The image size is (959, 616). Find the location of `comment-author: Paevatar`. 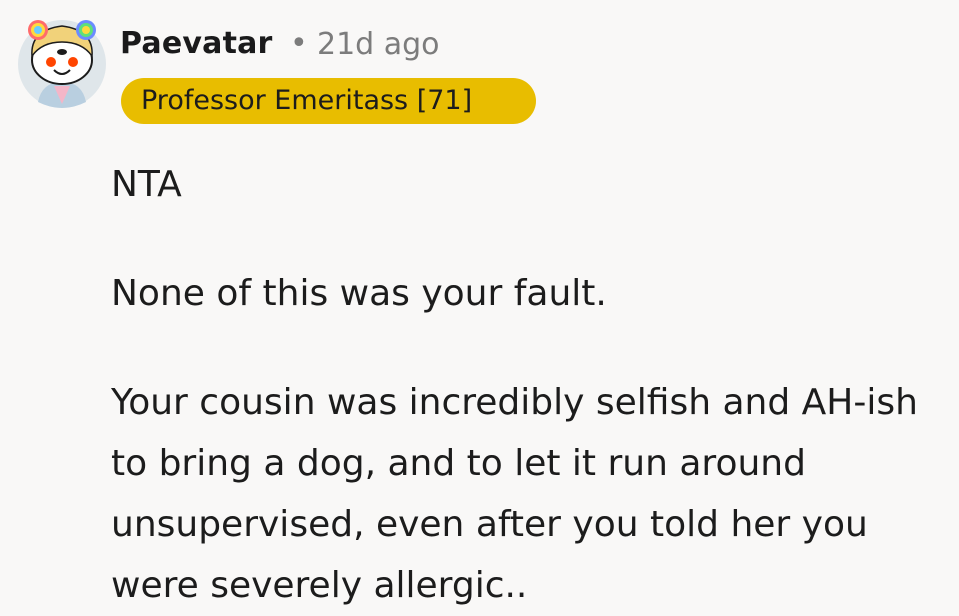

comment-author: Paevatar is located at coordinates (196, 43).